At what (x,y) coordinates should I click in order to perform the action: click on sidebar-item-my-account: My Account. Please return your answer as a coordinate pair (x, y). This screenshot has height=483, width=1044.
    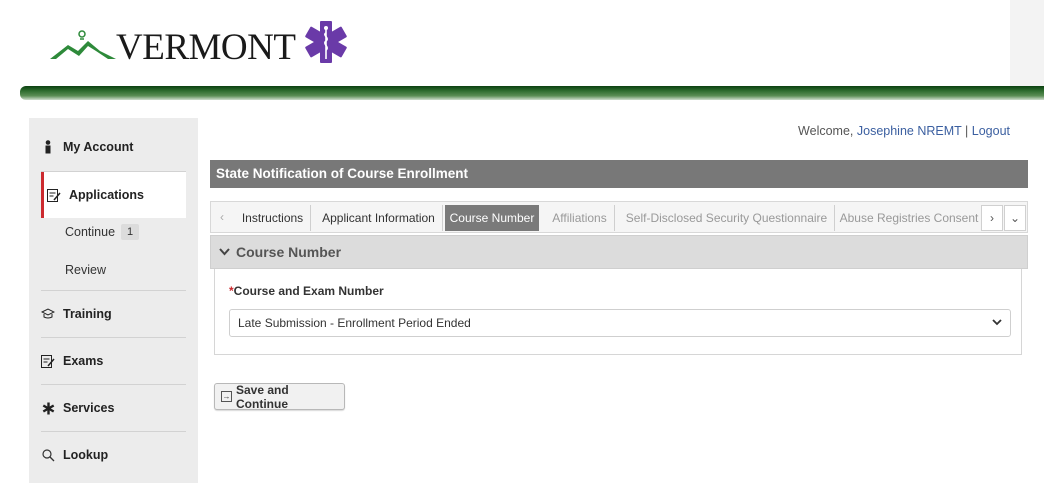
    Looking at the image, I should click on (113, 147).